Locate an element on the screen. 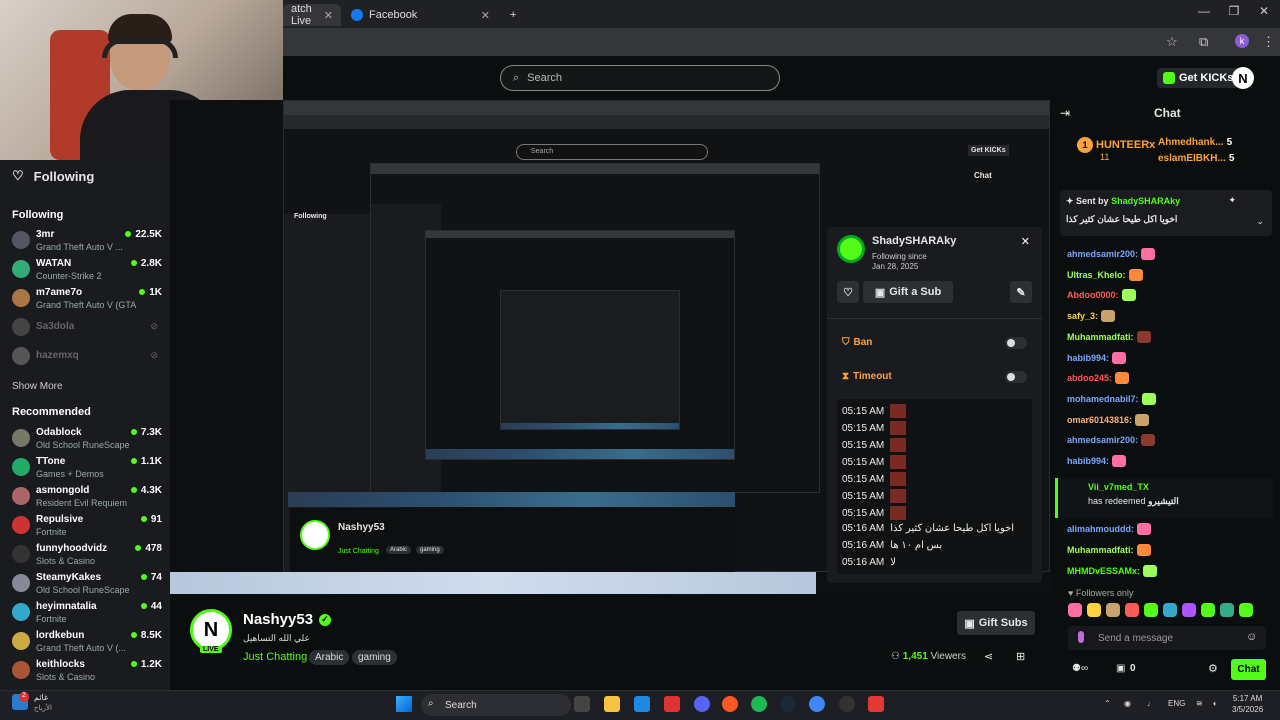  tray-app-icon: ◉ is located at coordinates (1127, 703).